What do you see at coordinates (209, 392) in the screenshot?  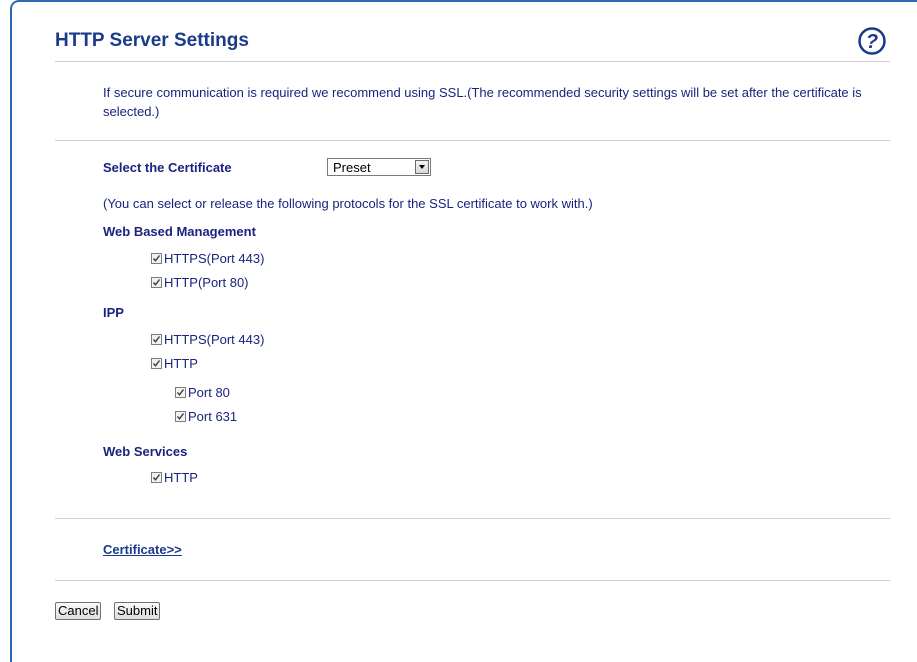 I see `ipp-port80-label: Port 80` at bounding box center [209, 392].